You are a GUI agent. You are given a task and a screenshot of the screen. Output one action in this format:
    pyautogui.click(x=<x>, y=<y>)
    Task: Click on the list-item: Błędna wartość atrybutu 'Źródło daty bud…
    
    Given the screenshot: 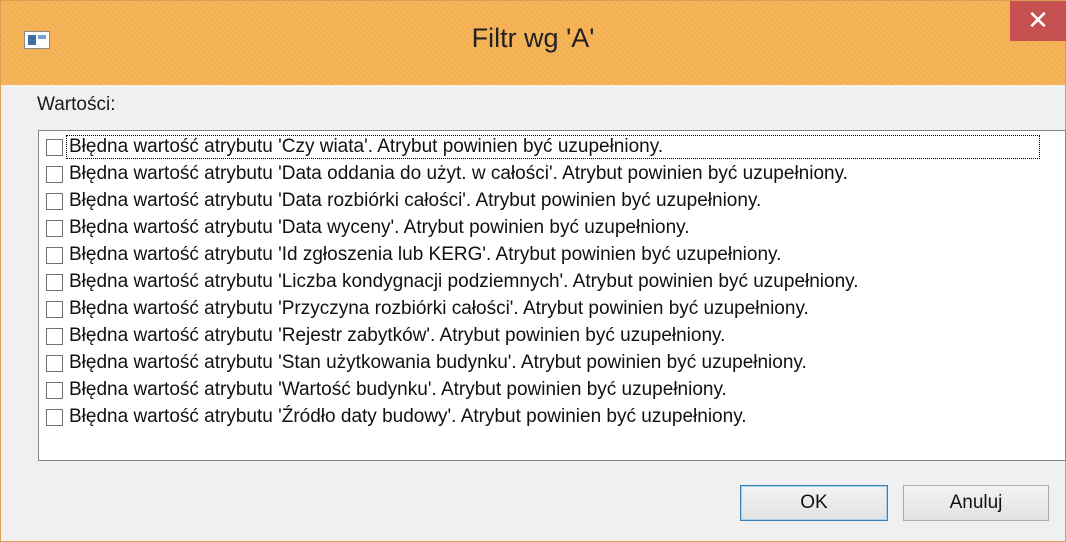 What is the action you would take?
    pyautogui.click(x=397, y=417)
    